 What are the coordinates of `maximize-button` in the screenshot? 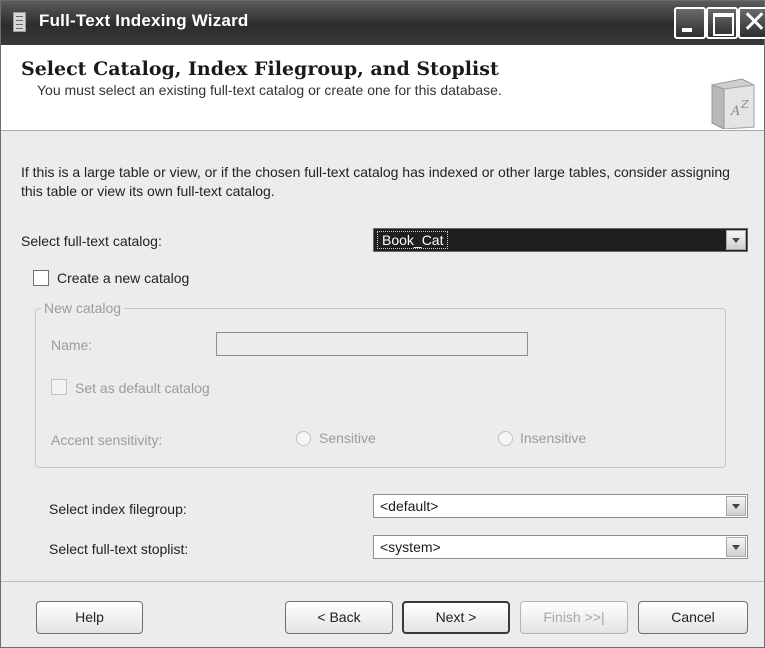 It's located at (722, 23).